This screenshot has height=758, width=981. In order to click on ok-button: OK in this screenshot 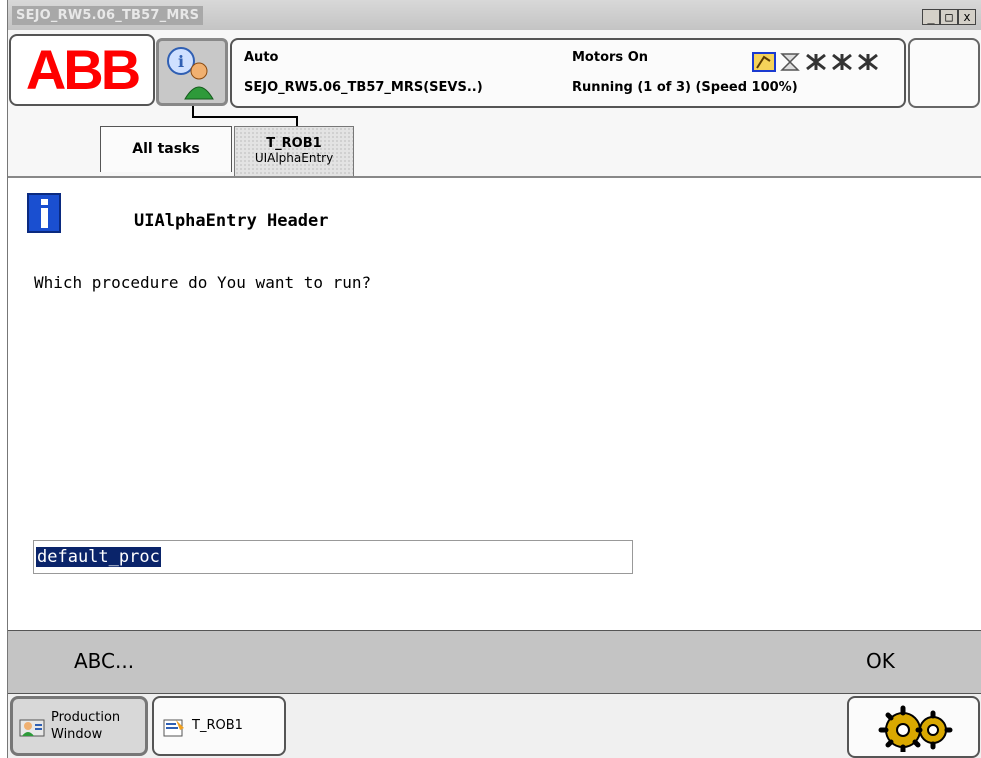, I will do `click(880, 661)`.